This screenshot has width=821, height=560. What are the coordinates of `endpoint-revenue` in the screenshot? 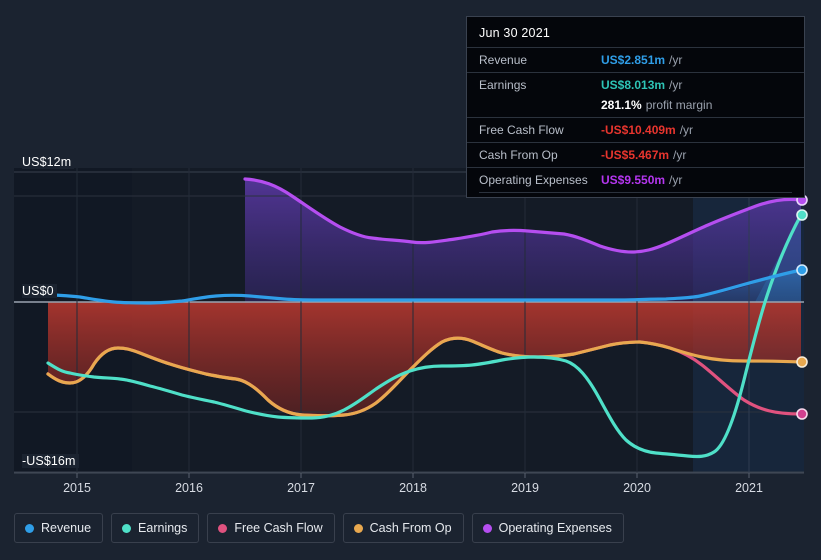 It's located at (802, 270).